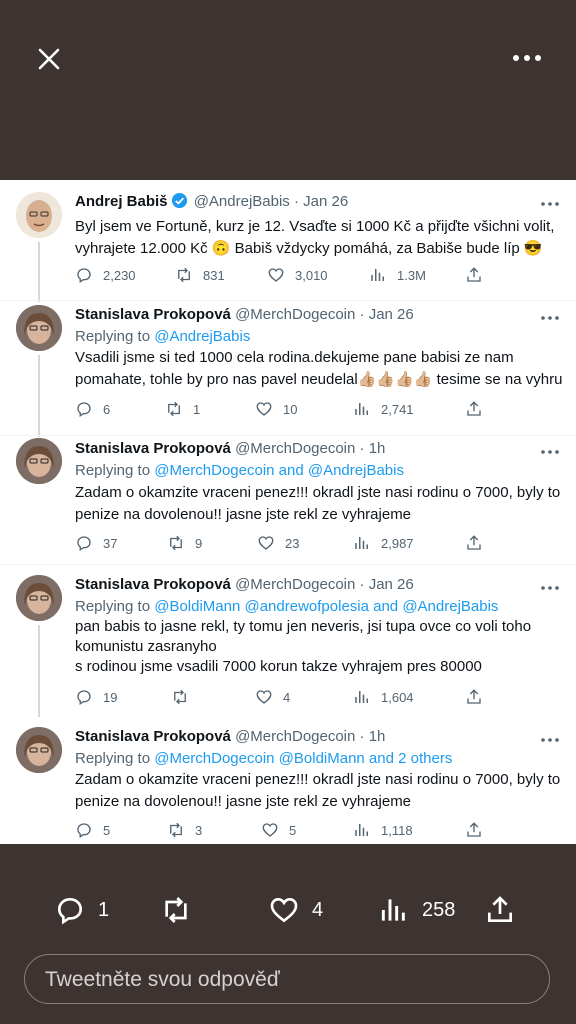  Describe the element at coordinates (92, 409) in the screenshot. I see `reply-button: 6` at that location.